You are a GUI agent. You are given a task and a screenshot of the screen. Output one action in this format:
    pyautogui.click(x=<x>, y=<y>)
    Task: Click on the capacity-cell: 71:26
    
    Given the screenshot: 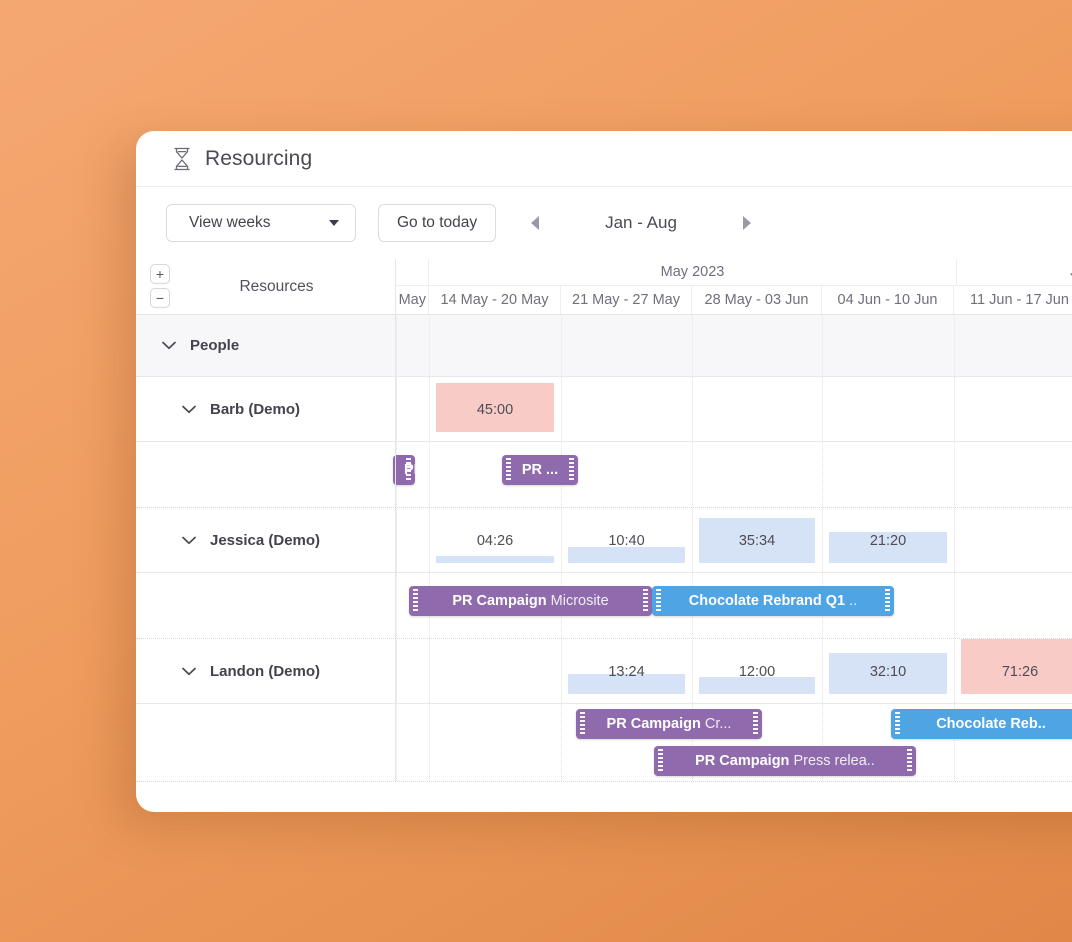 What is the action you would take?
    pyautogui.click(x=1013, y=671)
    